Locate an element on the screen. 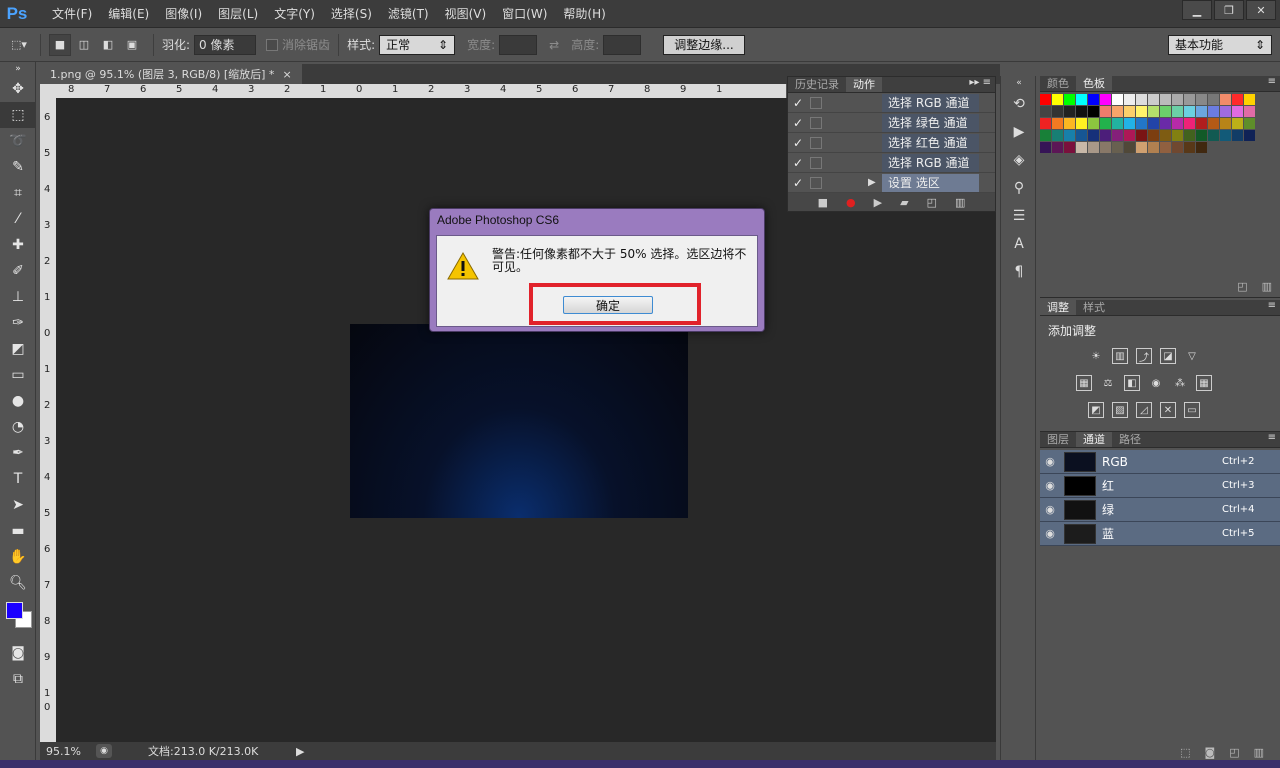  action-row: ✓ ▶ 设置 选区 is located at coordinates (891, 183).